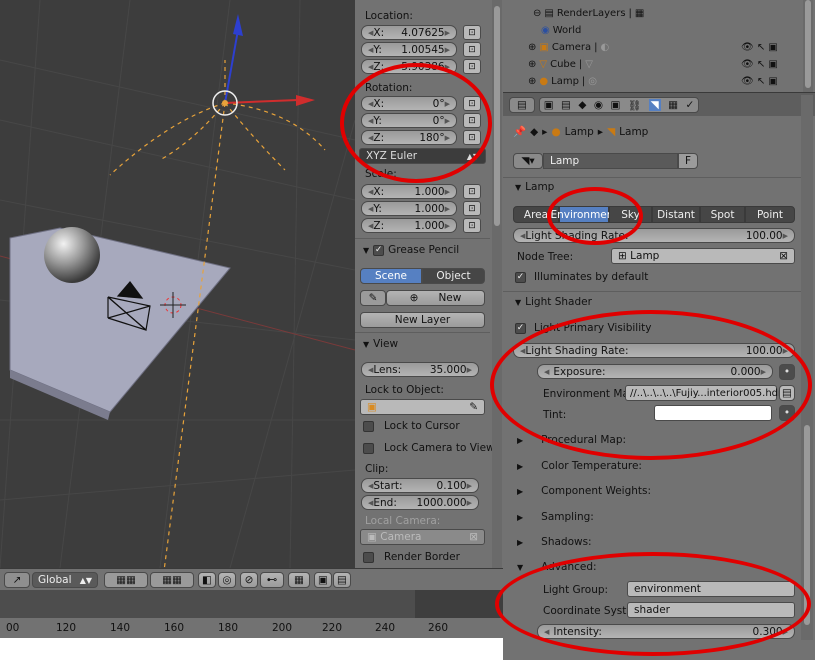 The image size is (815, 660). What do you see at coordinates (519, 131) in the screenshot?
I see `pin-icon: 📌` at bounding box center [519, 131].